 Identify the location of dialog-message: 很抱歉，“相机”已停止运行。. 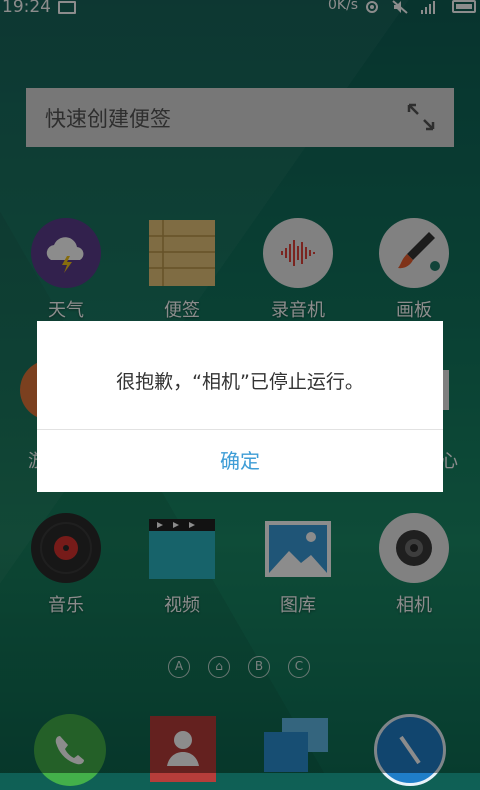
(240, 382).